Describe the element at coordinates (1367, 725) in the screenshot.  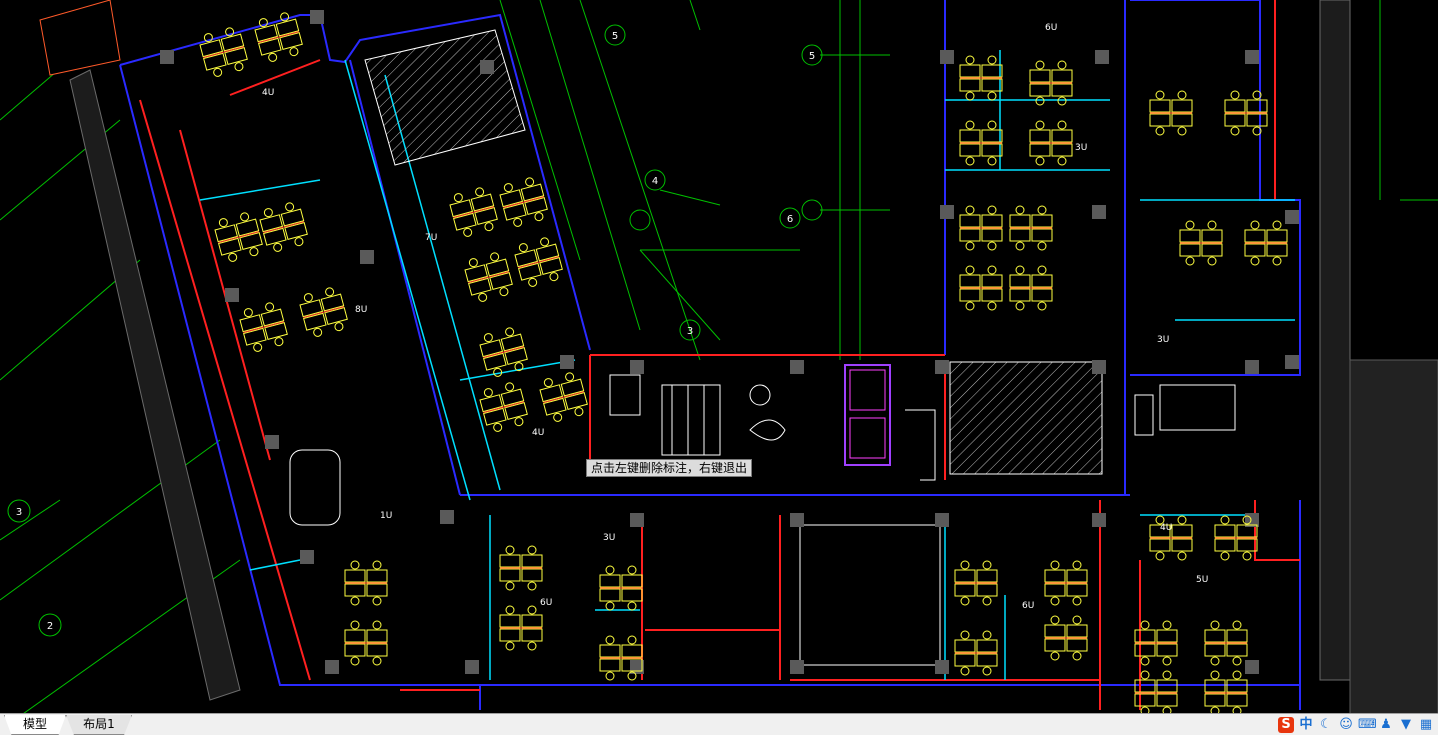
I see `keyboard-icon: ⌨` at that location.